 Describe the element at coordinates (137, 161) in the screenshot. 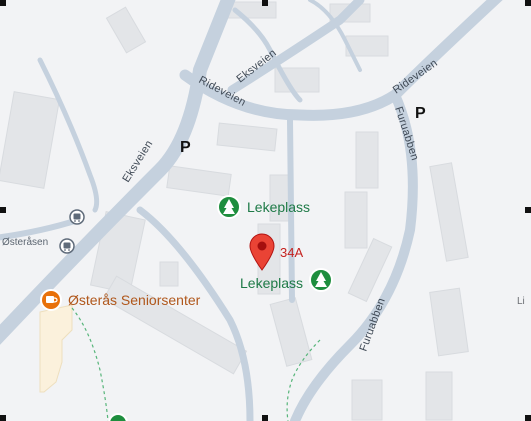

I see `road-label-eksveien-main: Eksveien` at that location.